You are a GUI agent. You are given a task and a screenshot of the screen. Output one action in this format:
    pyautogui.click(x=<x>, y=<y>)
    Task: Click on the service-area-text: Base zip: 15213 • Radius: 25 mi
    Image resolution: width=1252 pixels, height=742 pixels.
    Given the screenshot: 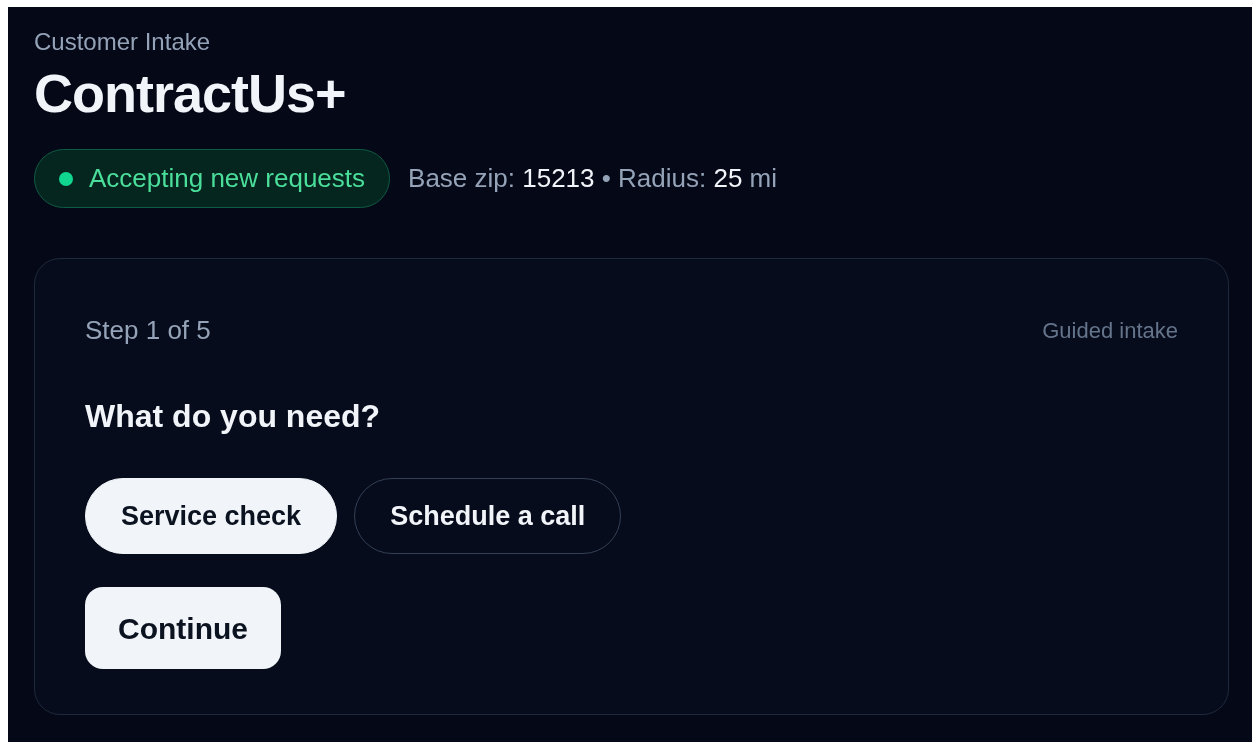 What is the action you would take?
    pyautogui.click(x=593, y=178)
    